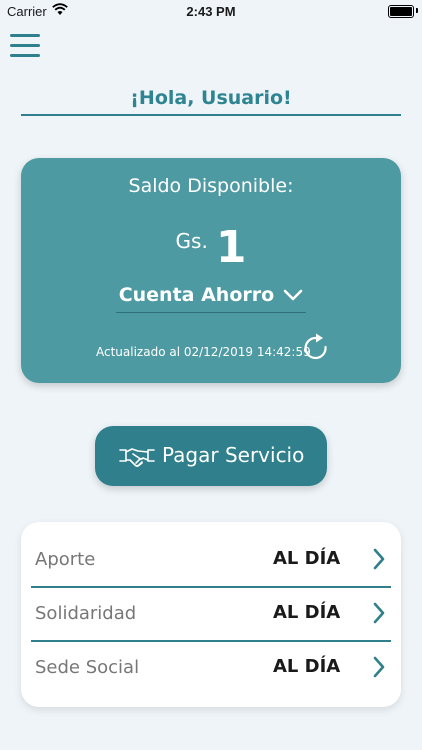 The height and width of the screenshot is (750, 422). I want to click on status-row-solidaridad: Solidaridad AL DÍA, so click(211, 614).